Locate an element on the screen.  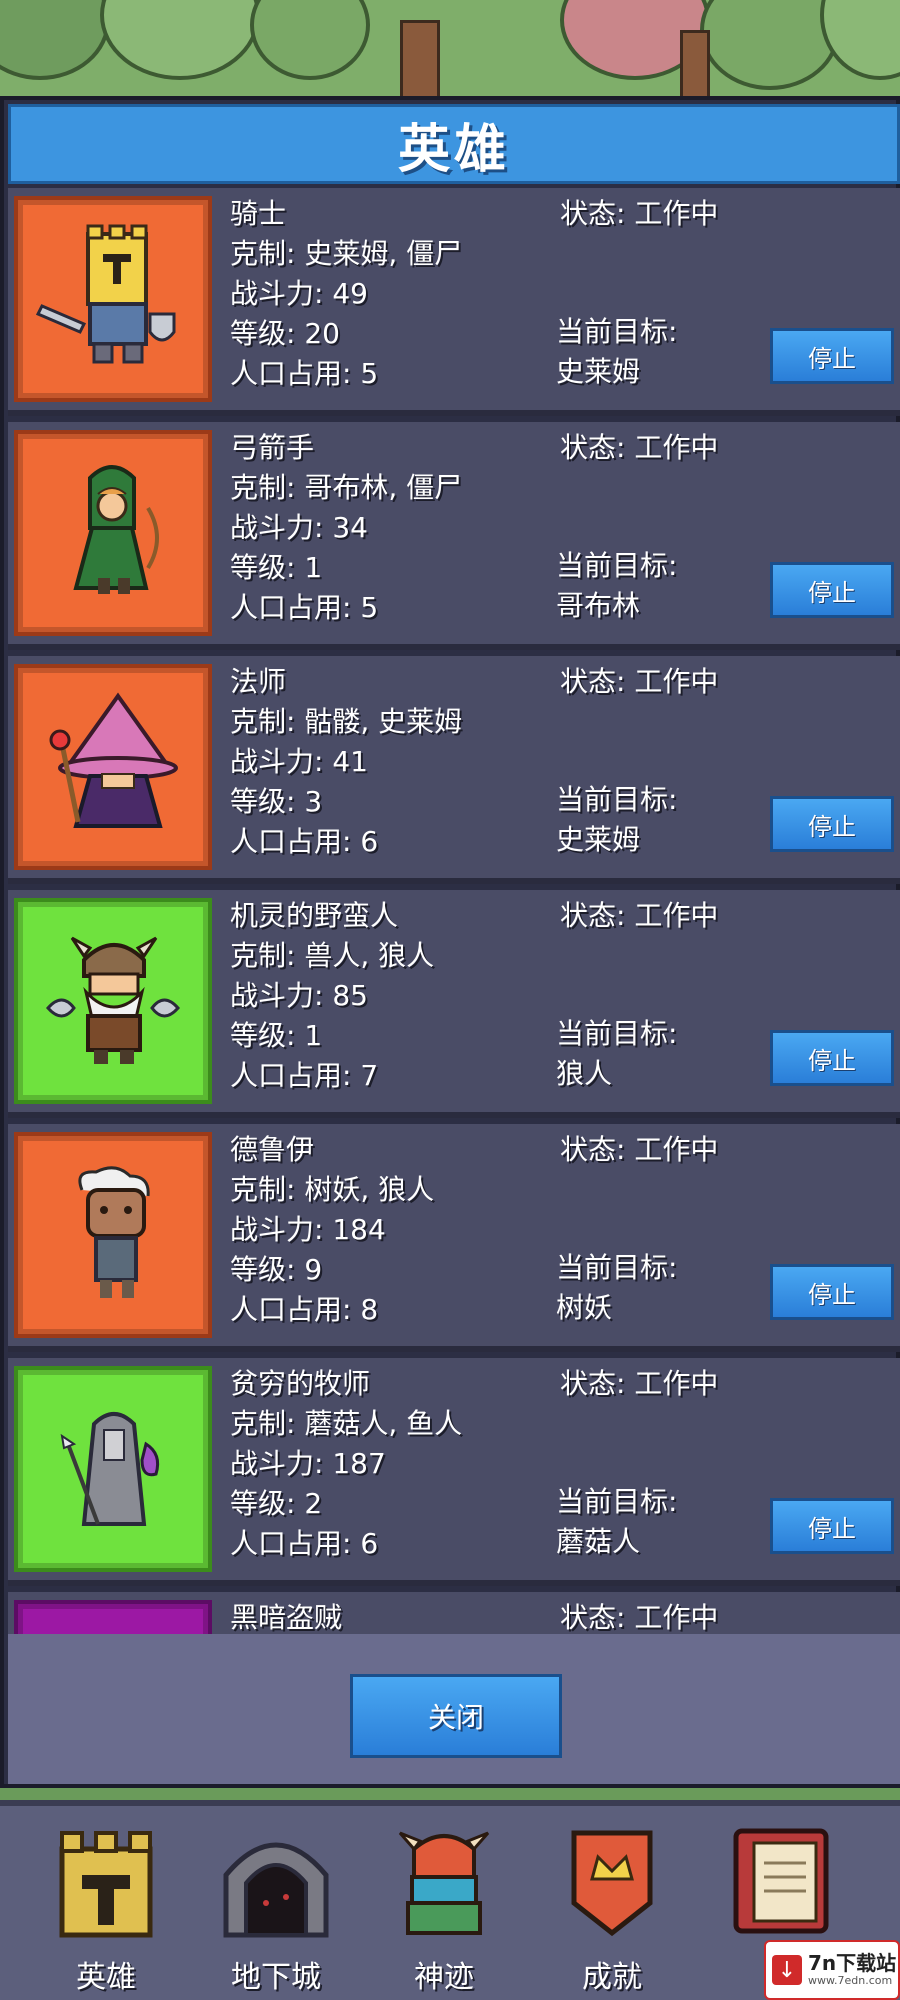
hero-population: 人口占用: 8 is located at coordinates (304, 1309).